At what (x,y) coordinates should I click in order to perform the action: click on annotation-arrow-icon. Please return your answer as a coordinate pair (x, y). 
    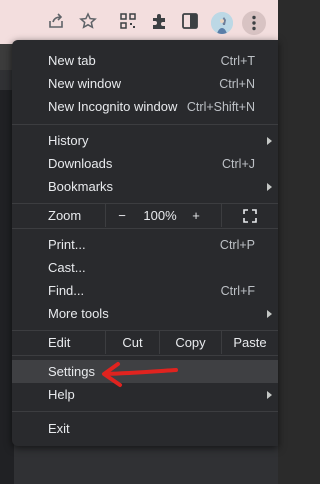
    Looking at the image, I should click on (140, 374).